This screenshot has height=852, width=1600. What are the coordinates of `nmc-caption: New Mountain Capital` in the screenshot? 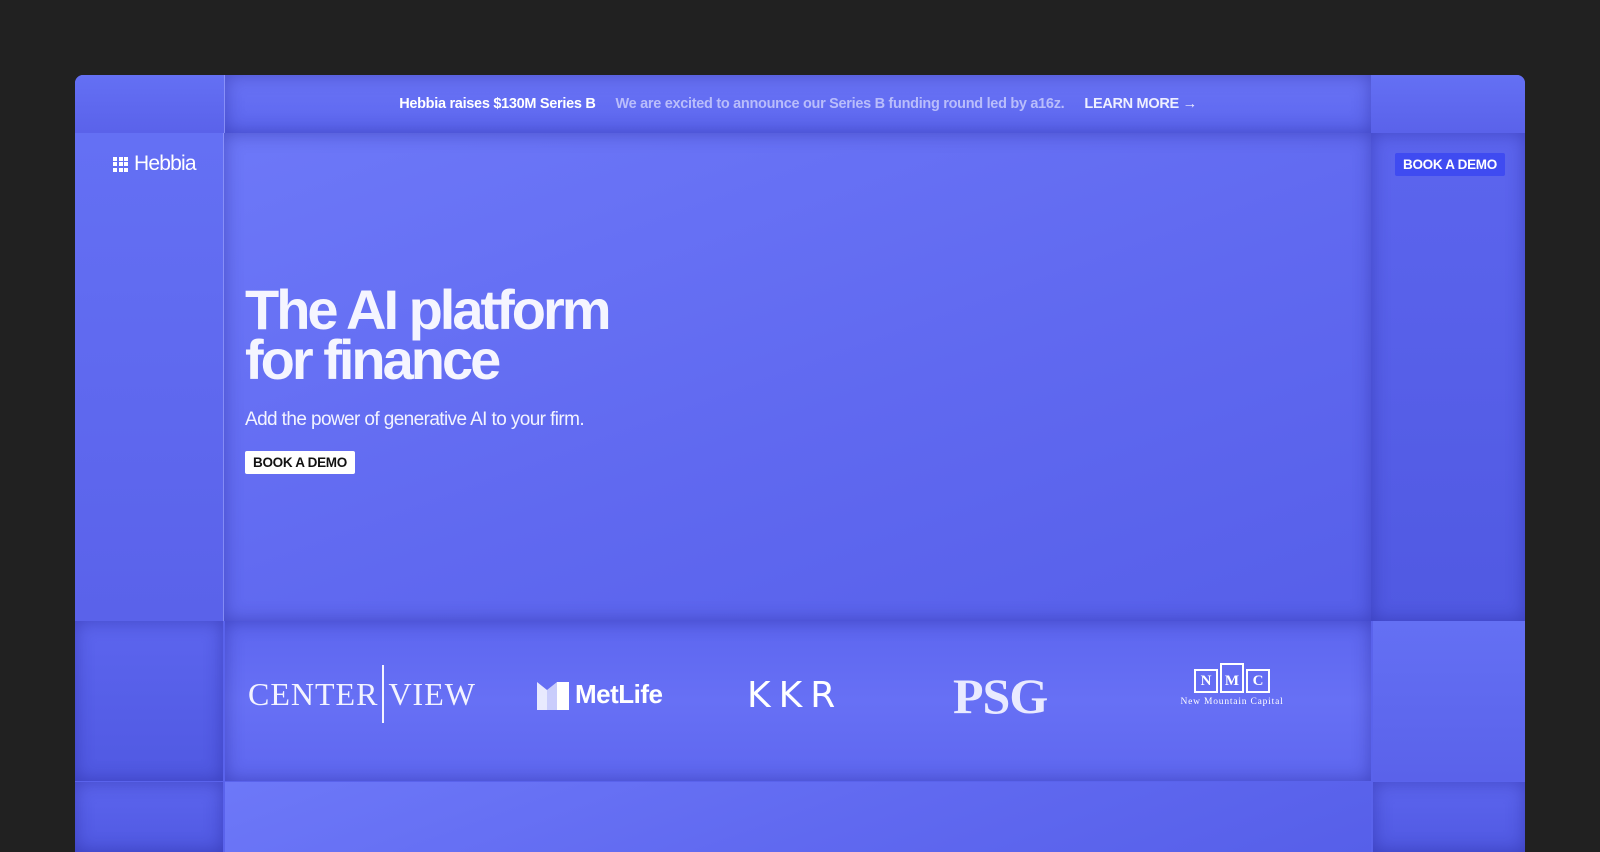 It's located at (1232, 702).